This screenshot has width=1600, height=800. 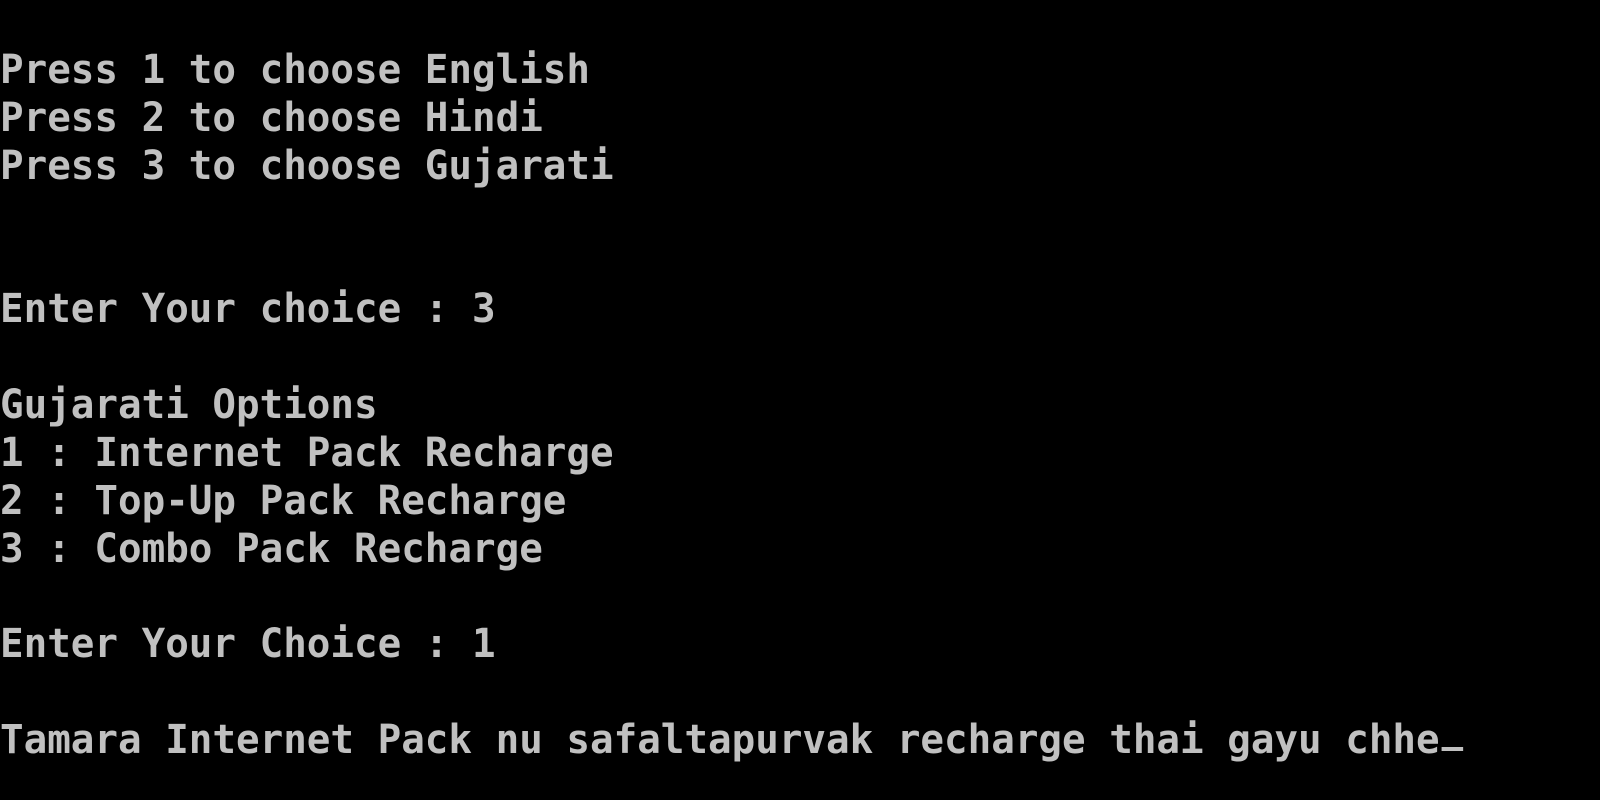 What do you see at coordinates (307, 453) in the screenshot?
I see `option-internet-pack: 1 : Internet Pack Recharge` at bounding box center [307, 453].